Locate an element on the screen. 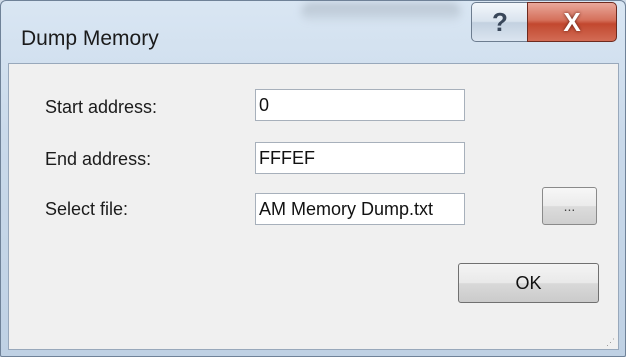 The width and height of the screenshot is (626, 357). close-button: X is located at coordinates (572, 22).